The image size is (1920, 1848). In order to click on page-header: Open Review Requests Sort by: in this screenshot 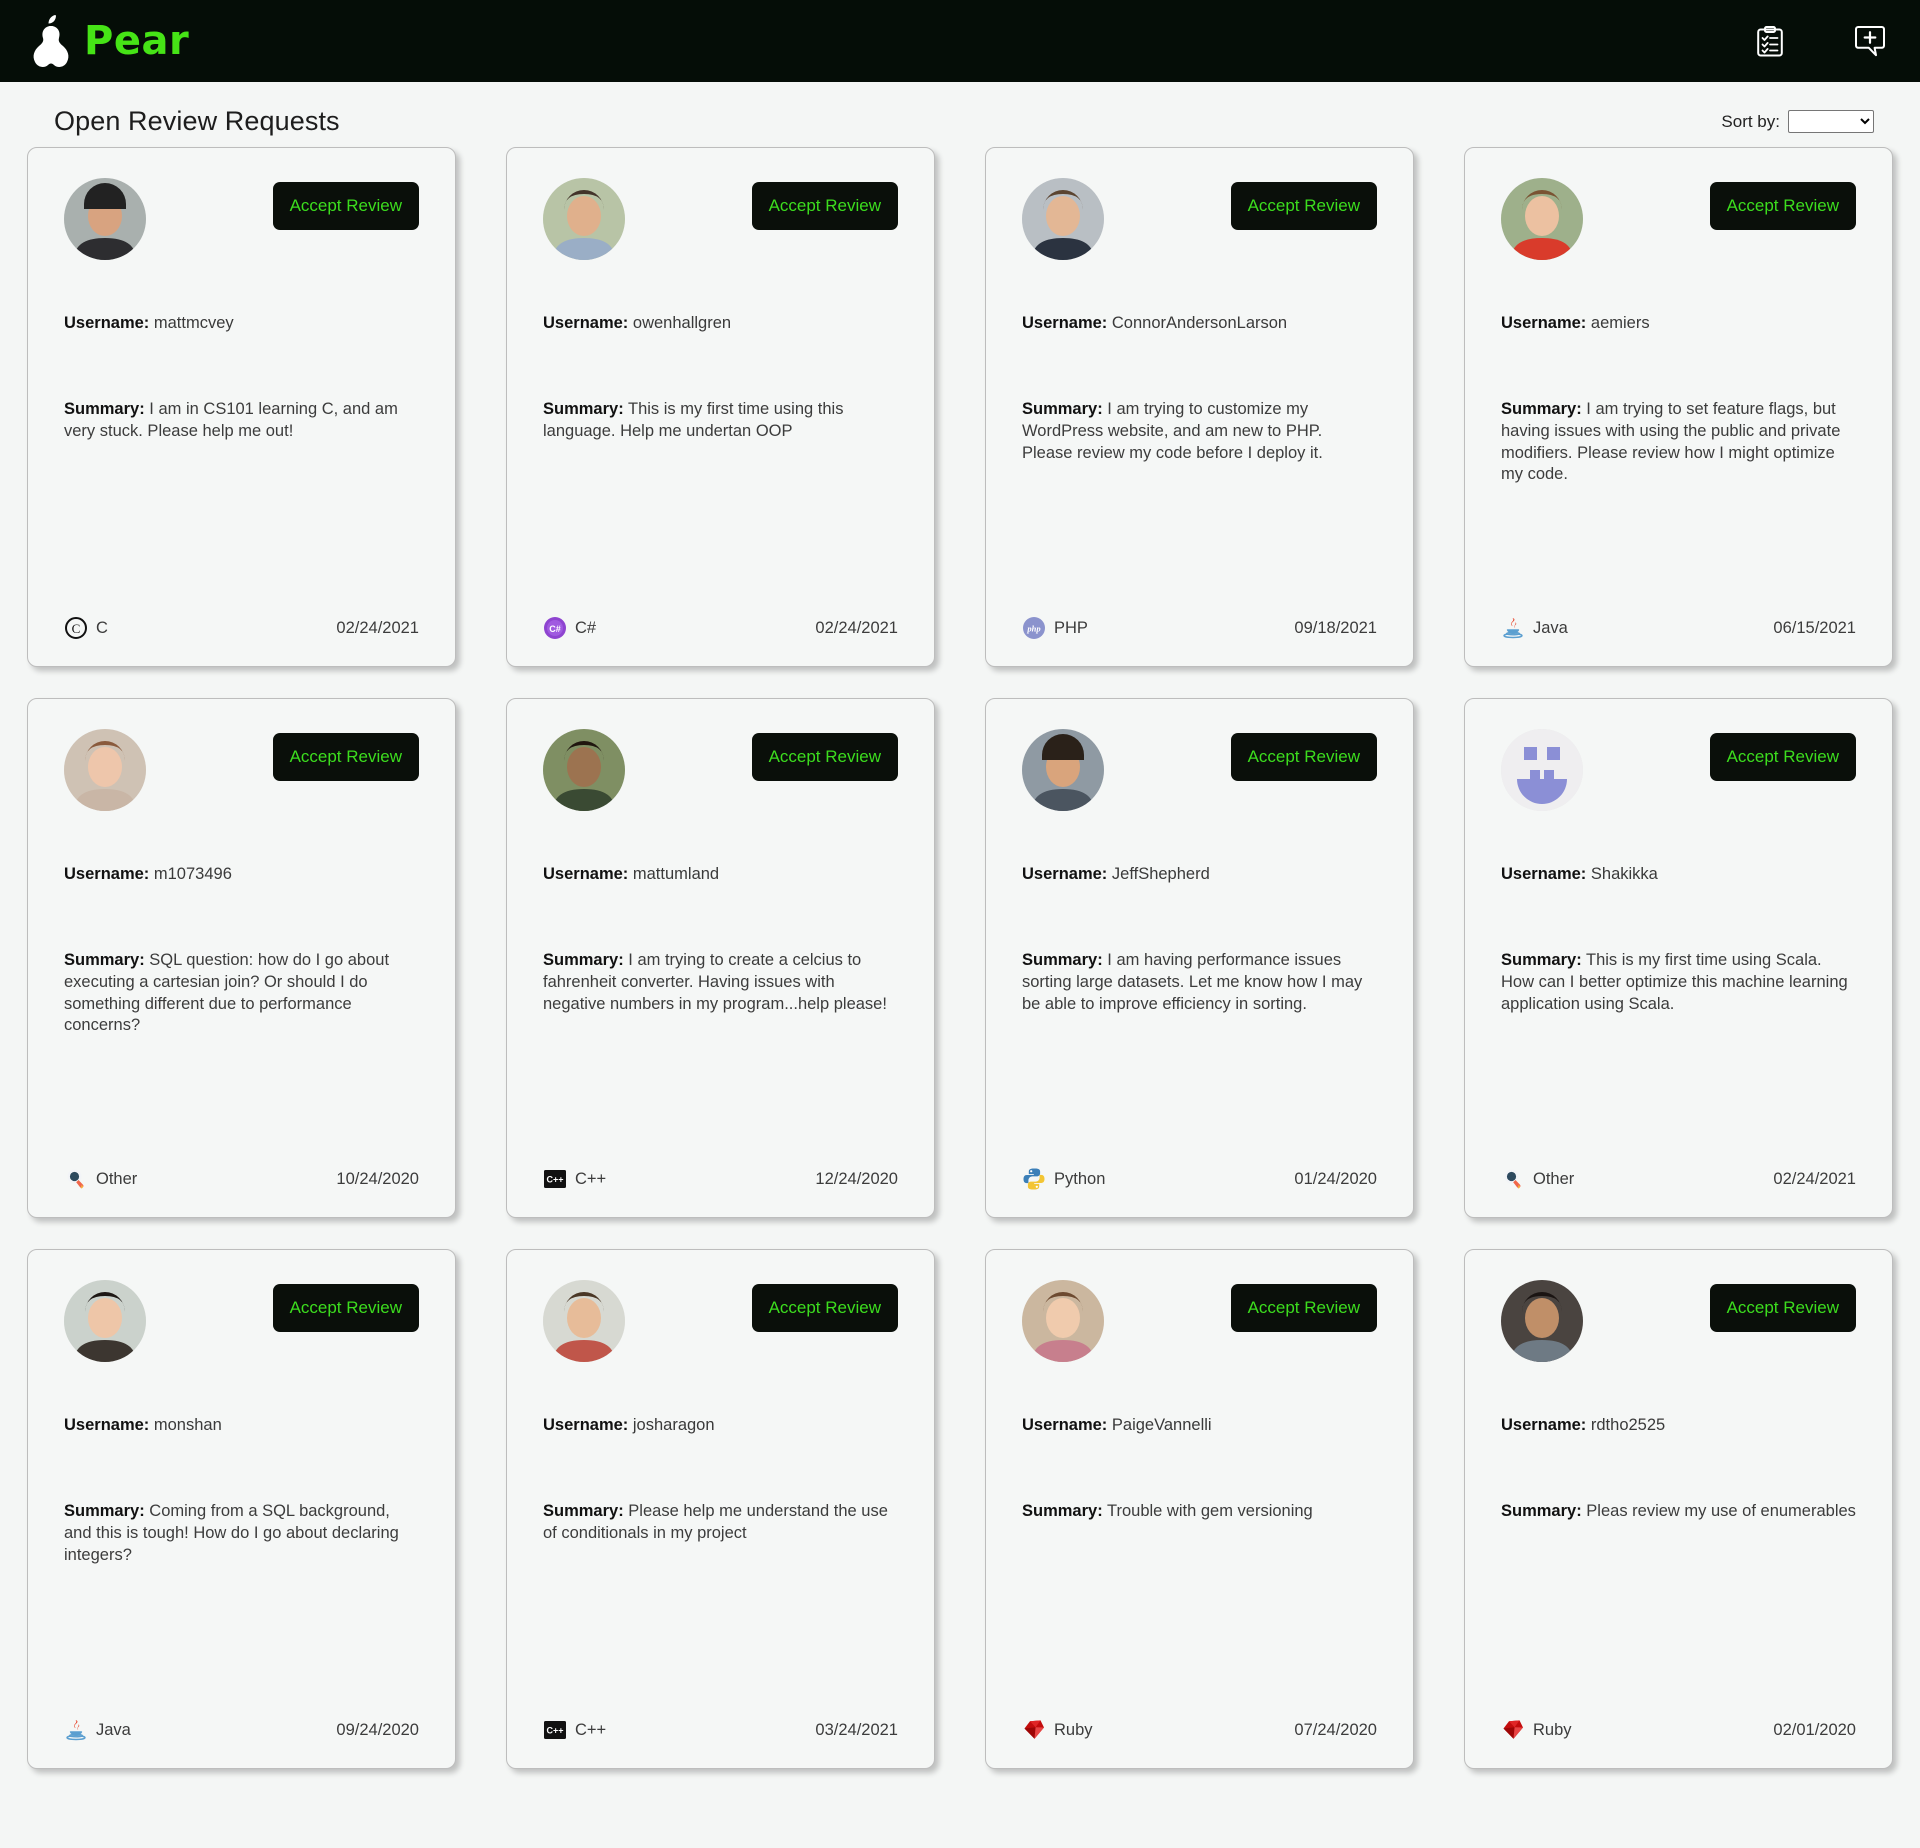, I will do `click(960, 114)`.